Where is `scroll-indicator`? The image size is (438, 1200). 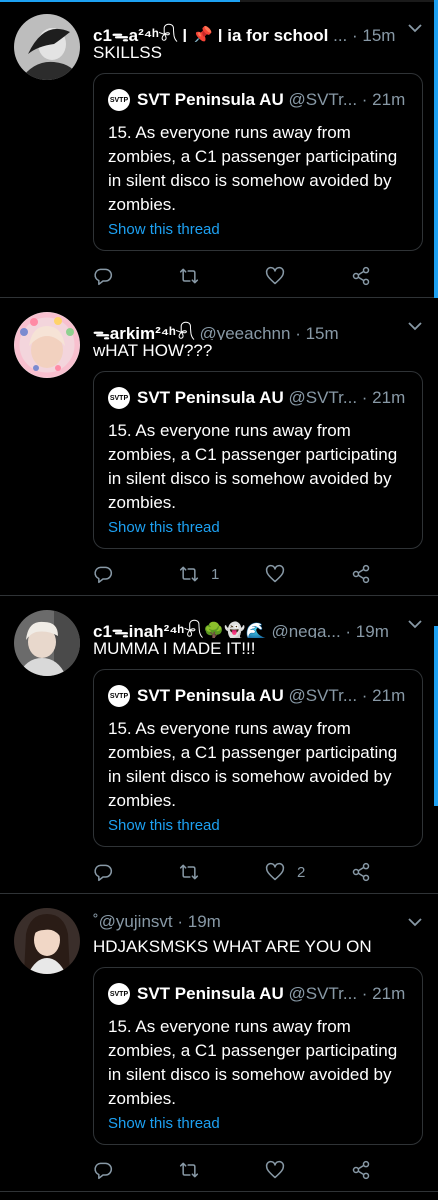
scroll-indicator is located at coordinates (436, 716).